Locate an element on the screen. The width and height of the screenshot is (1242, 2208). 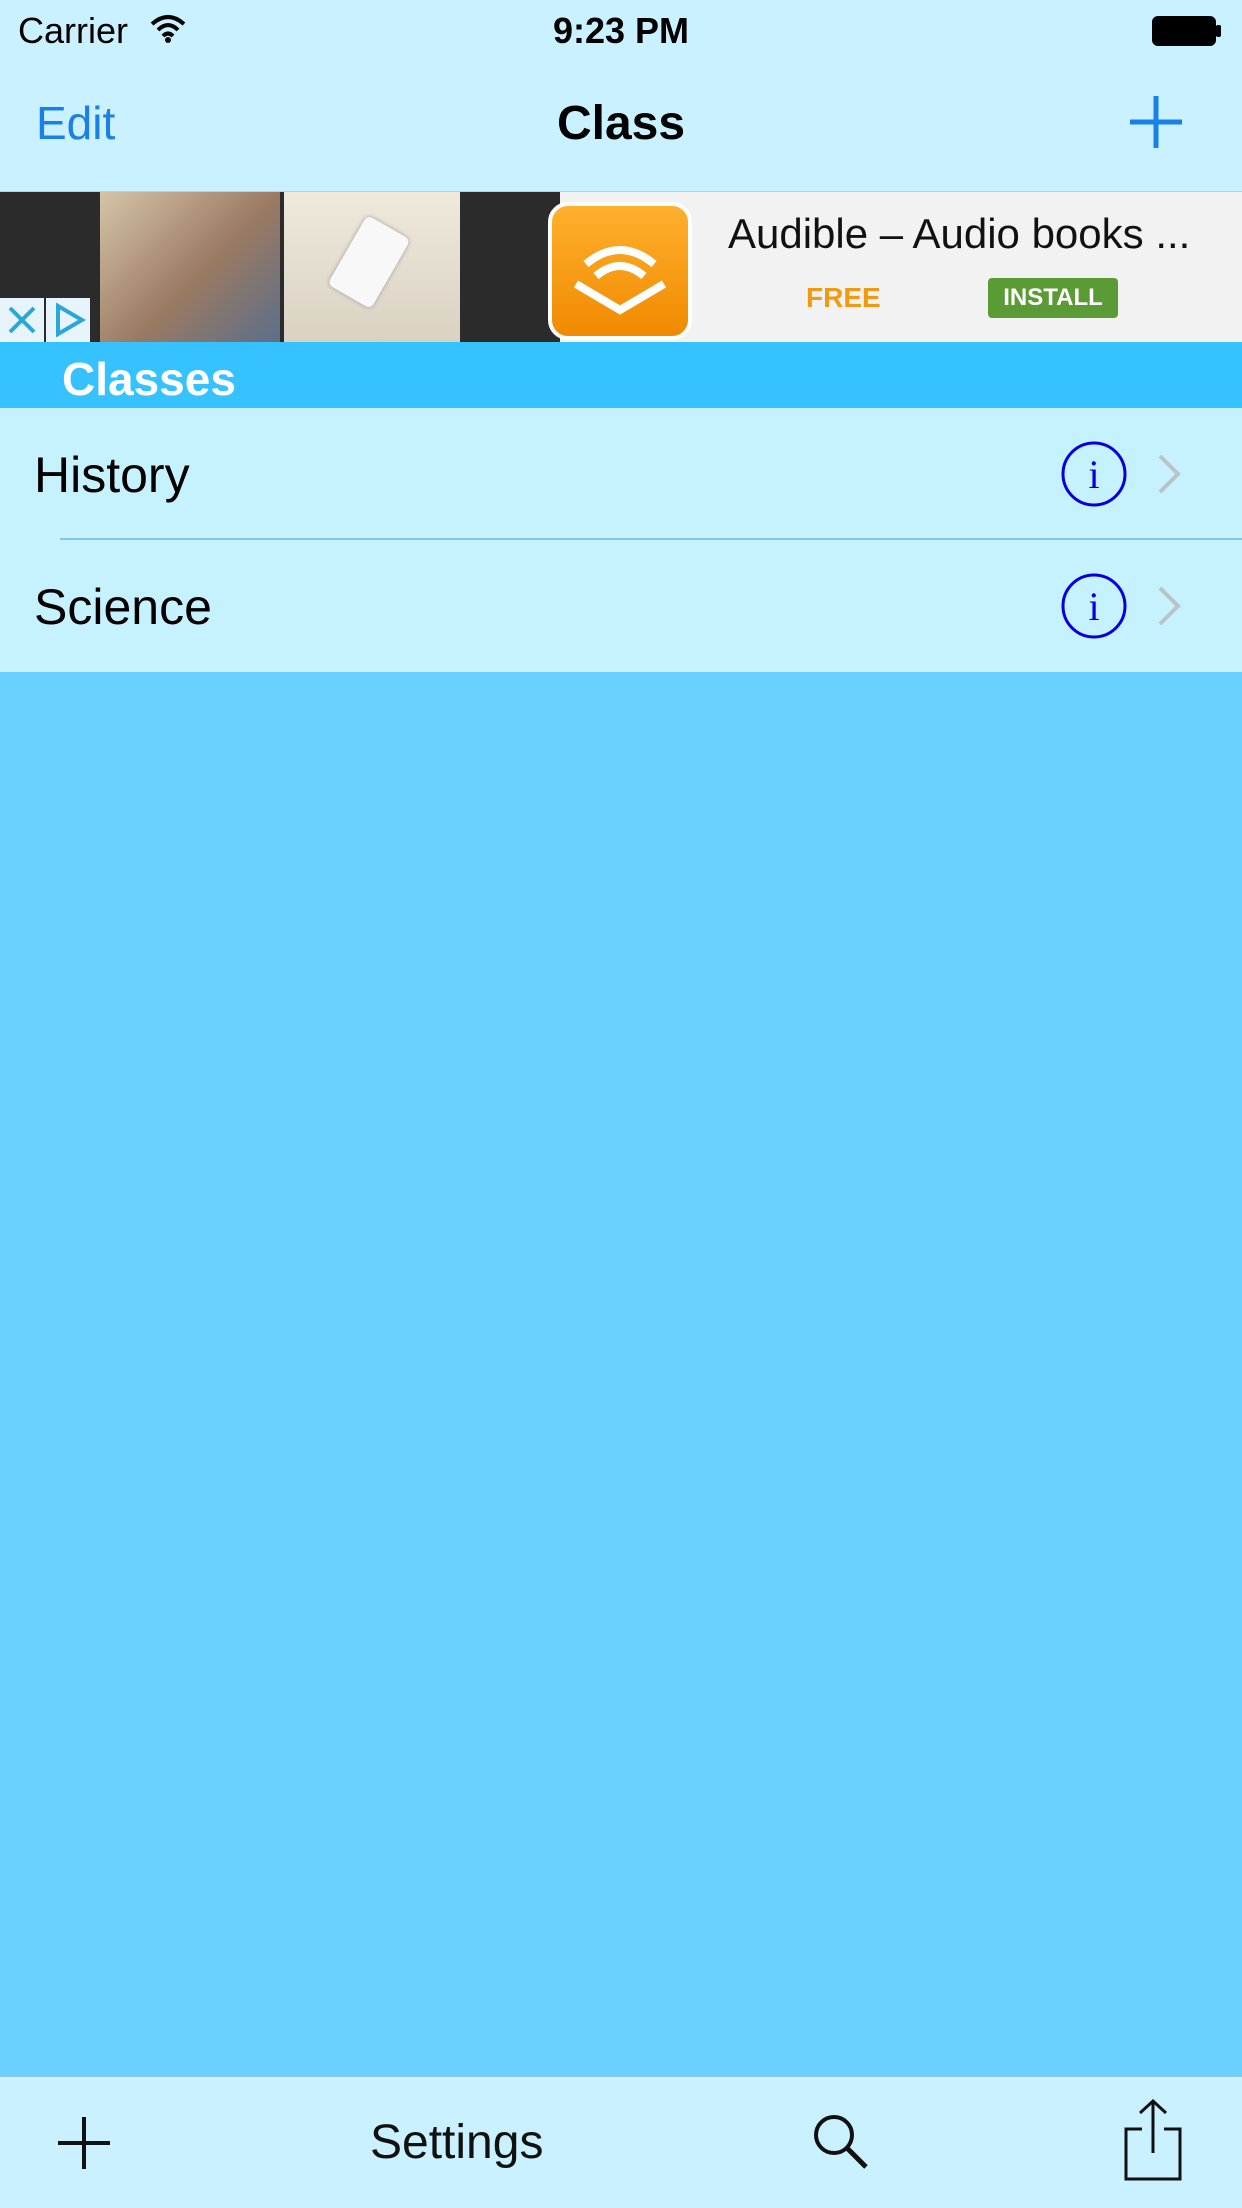
ad-price: FREE is located at coordinates (843, 297).